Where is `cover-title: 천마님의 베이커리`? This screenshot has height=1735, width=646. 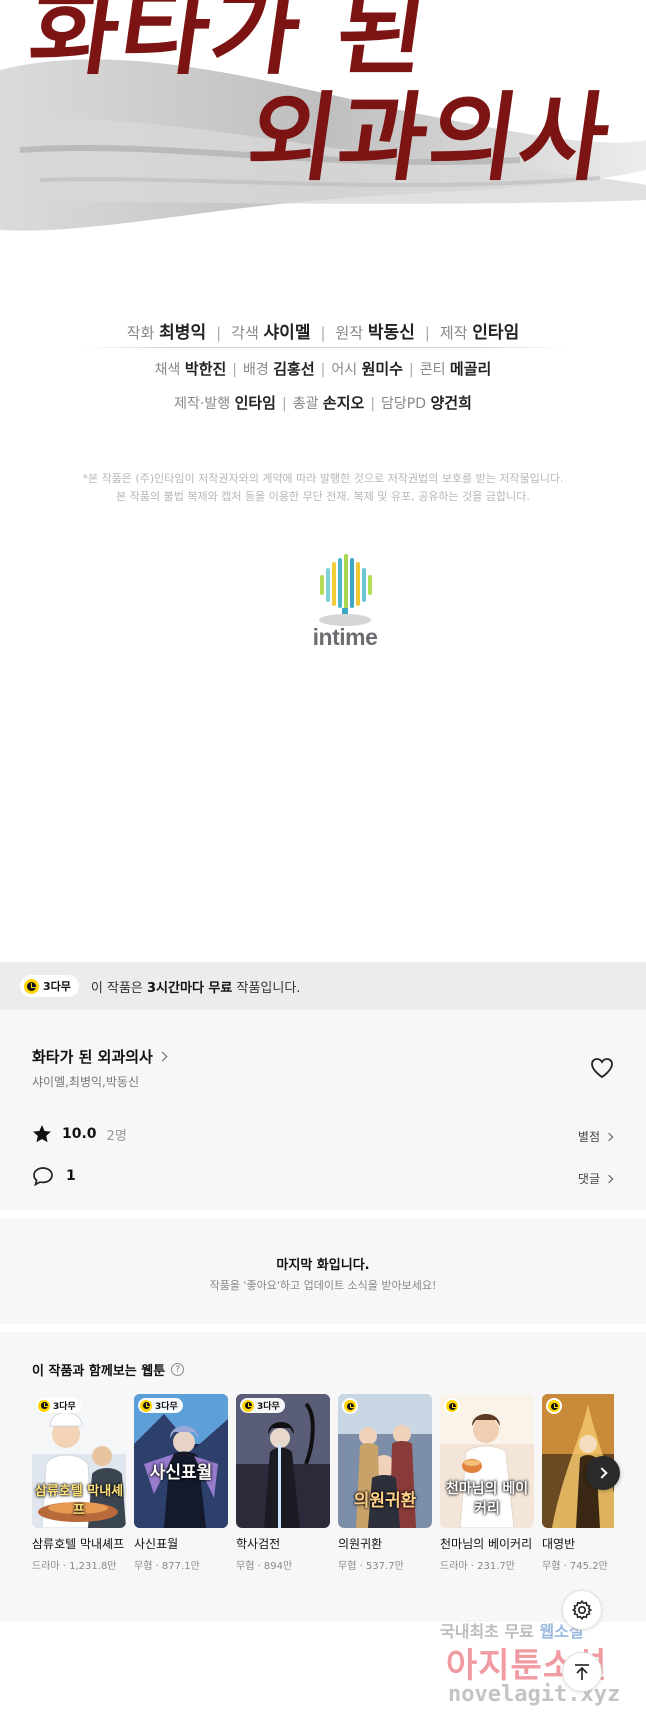 cover-title: 천마님의 베이커리 is located at coordinates (487, 1499).